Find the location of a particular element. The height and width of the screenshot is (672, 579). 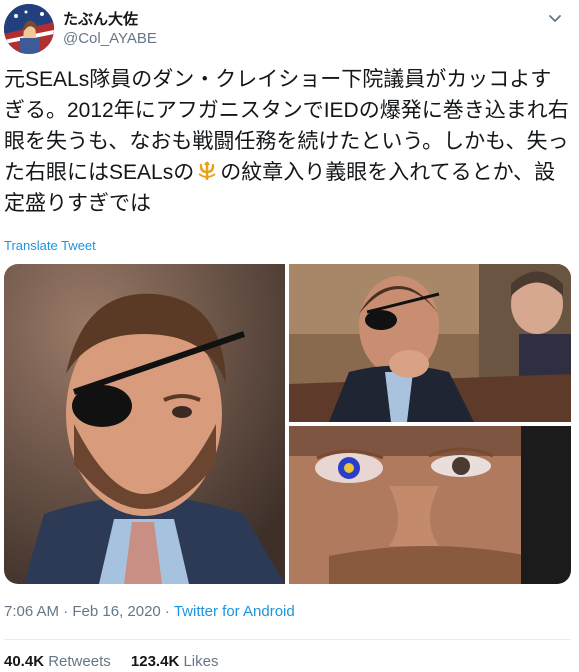

user-handle: @Col_AYABE is located at coordinates (110, 38).